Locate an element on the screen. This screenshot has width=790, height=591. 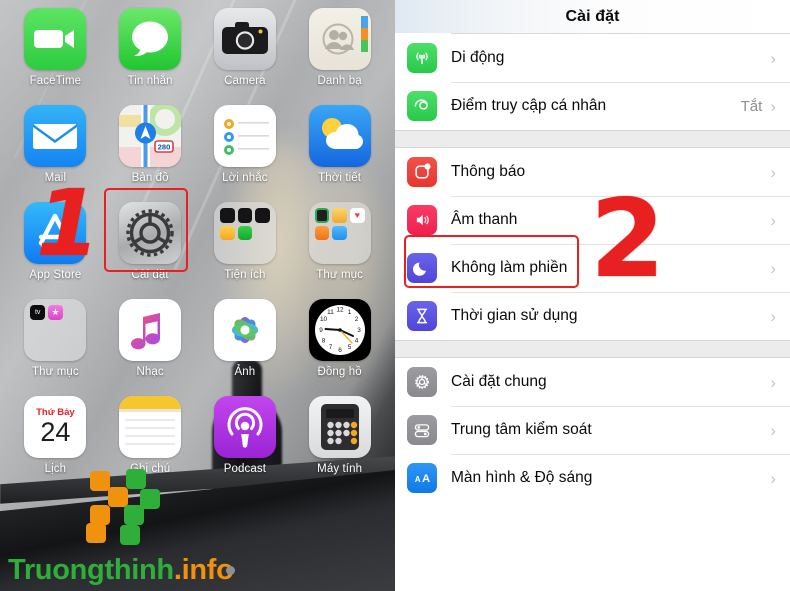
settings-row-label: Di động is located at coordinates (478, 57).